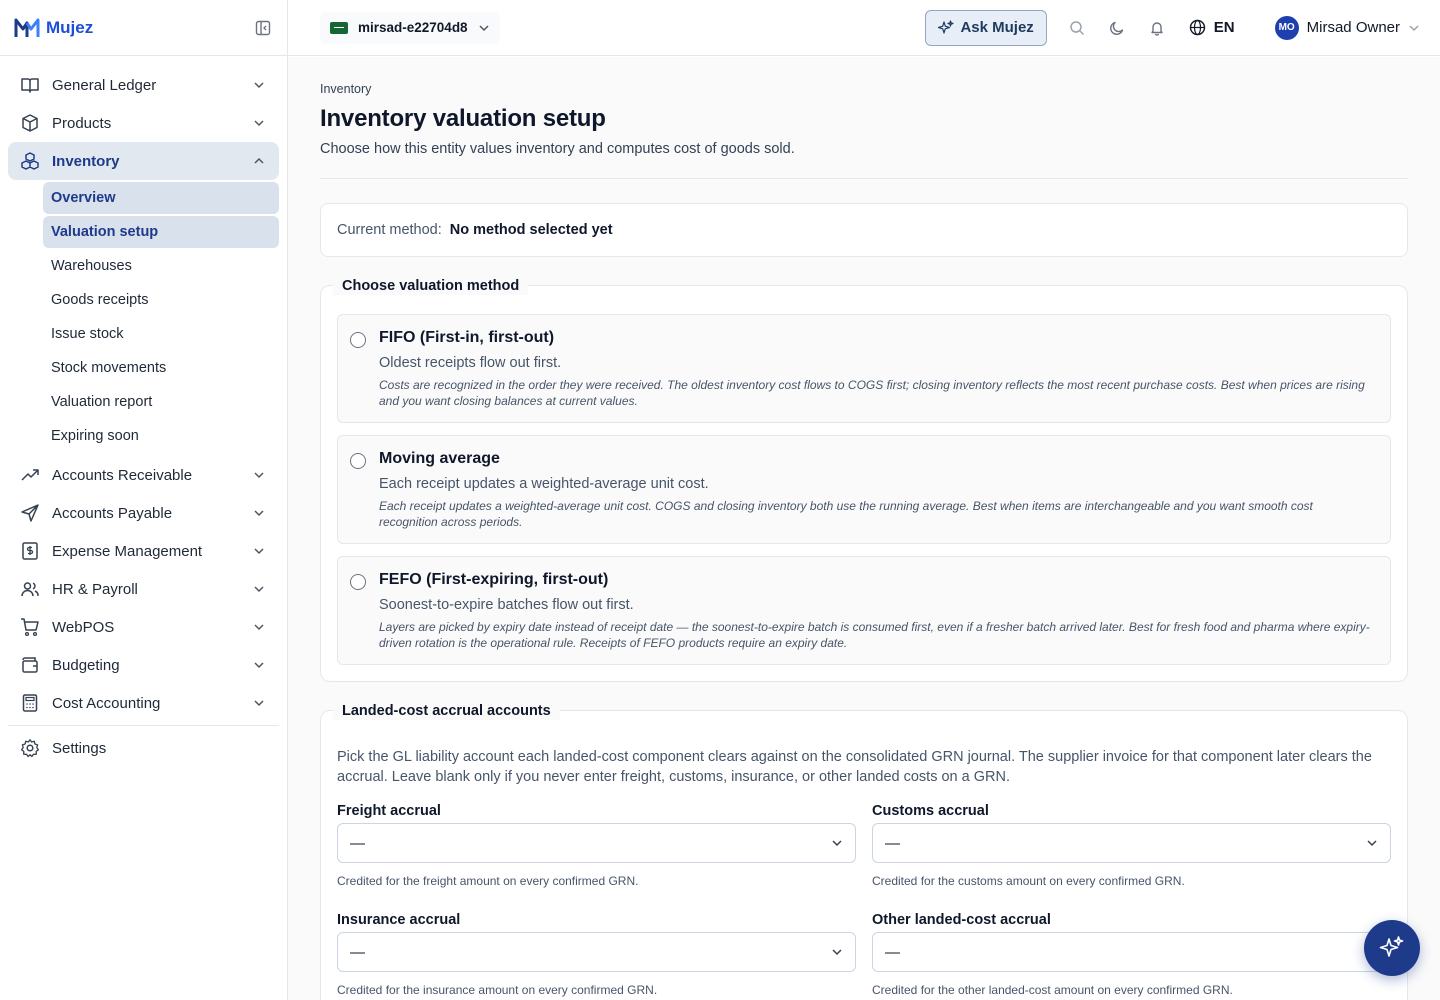 This screenshot has width=1440, height=1000. I want to click on calculator-icon, so click(30, 703).